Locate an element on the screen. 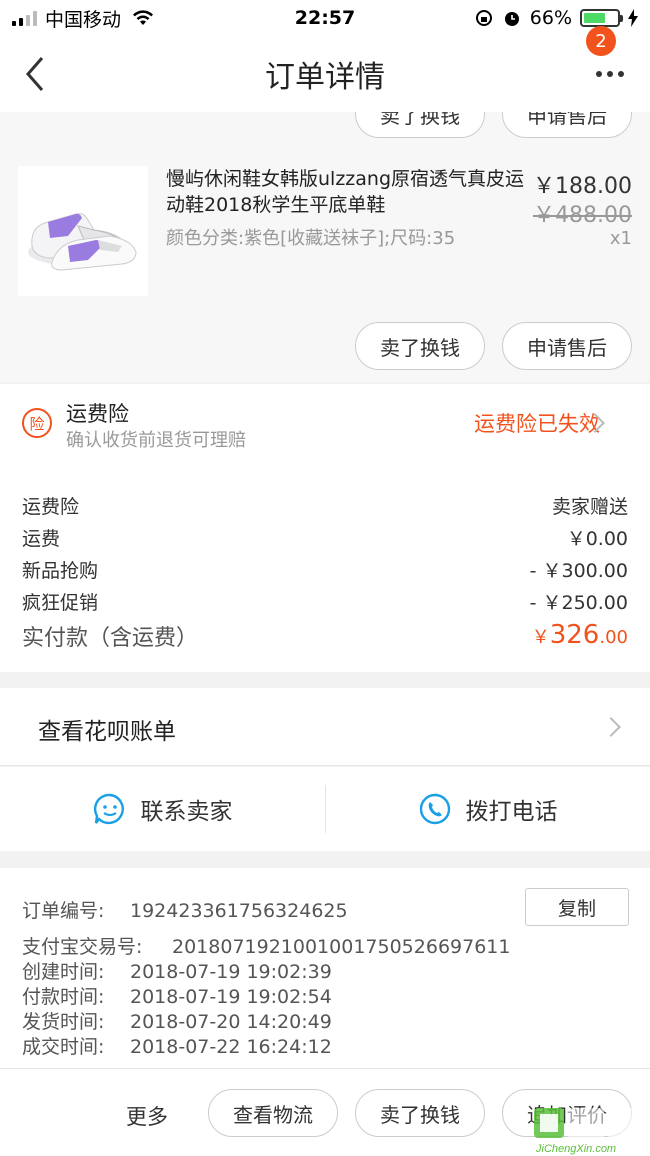 Image resolution: width=650 pixels, height=1156 pixels. call-button: 拨打电话 is located at coordinates (487, 809).